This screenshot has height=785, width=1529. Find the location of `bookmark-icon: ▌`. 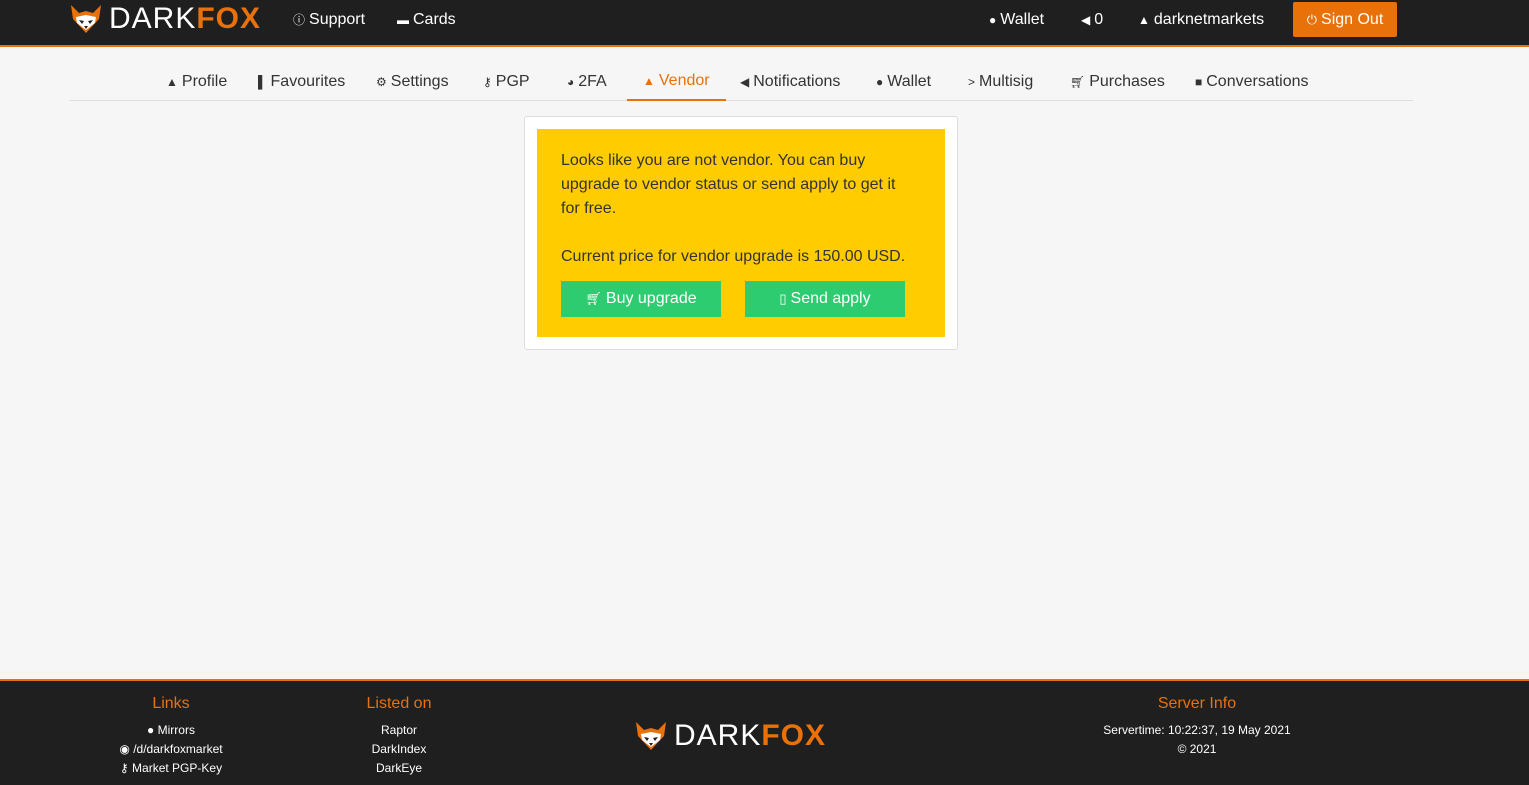

bookmark-icon: ▌ is located at coordinates (262, 81).